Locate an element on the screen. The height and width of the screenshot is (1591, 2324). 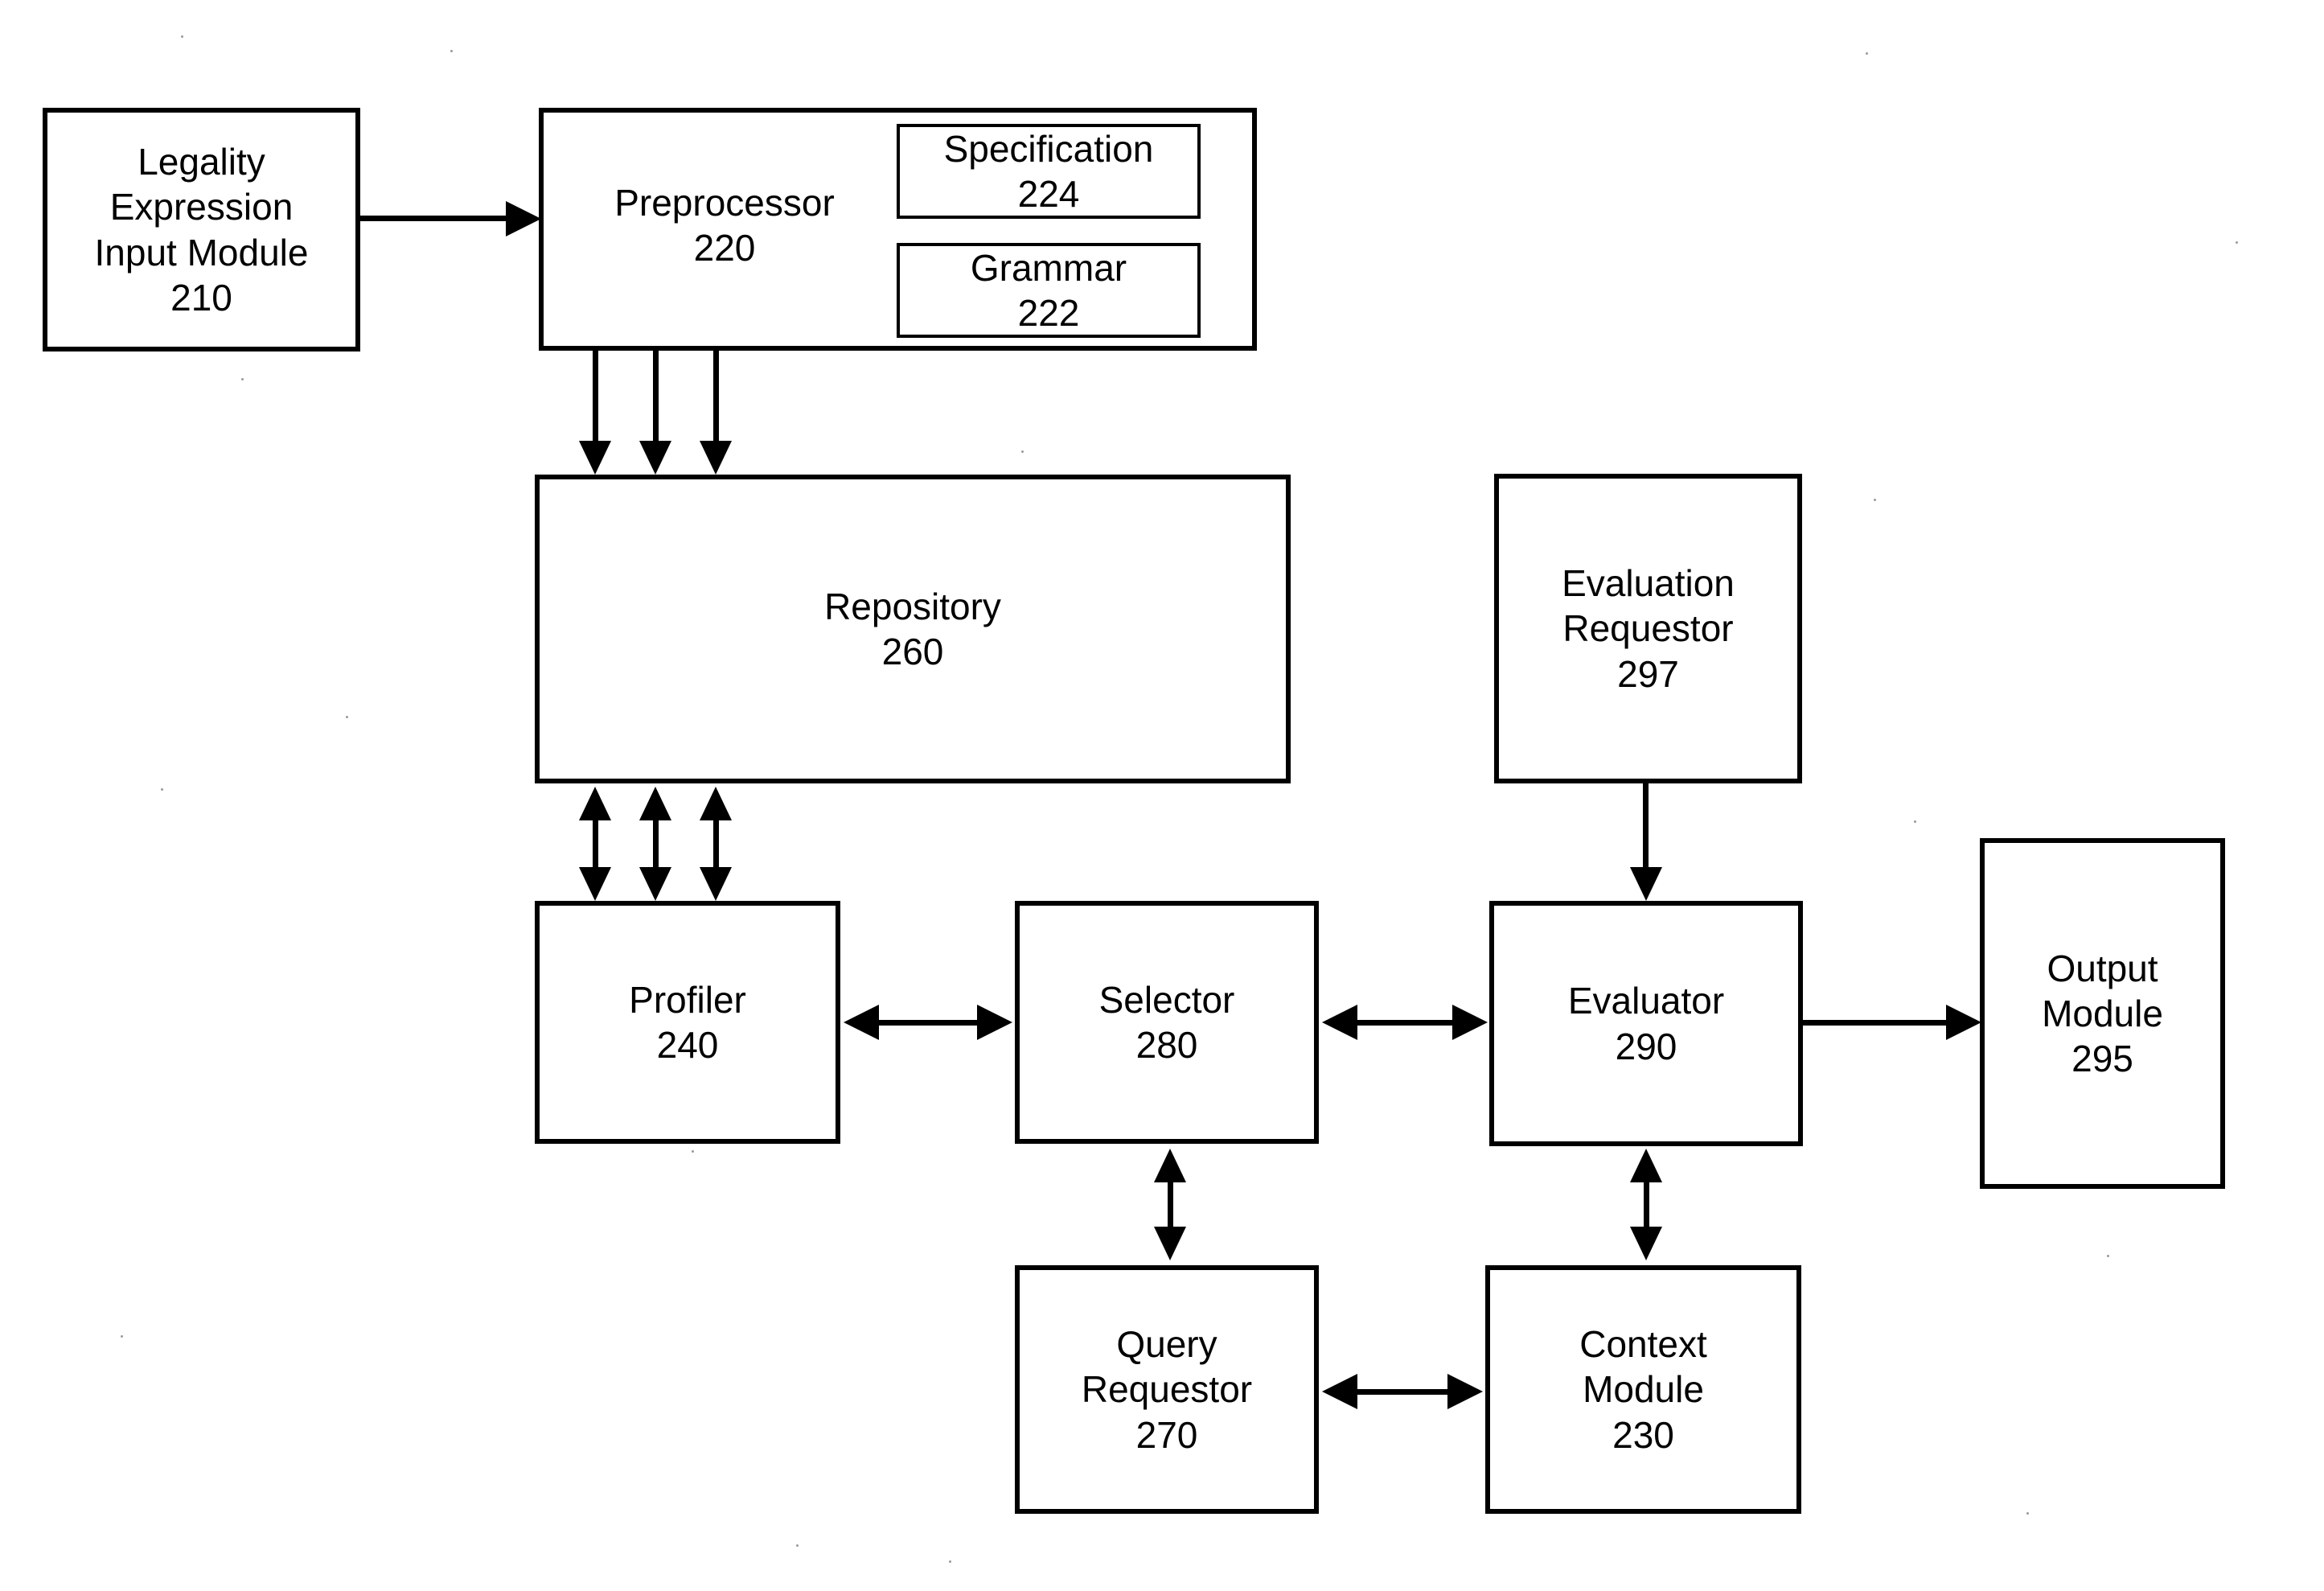
edge-240-280-arrowhead-left is located at coordinates (861, 1022).